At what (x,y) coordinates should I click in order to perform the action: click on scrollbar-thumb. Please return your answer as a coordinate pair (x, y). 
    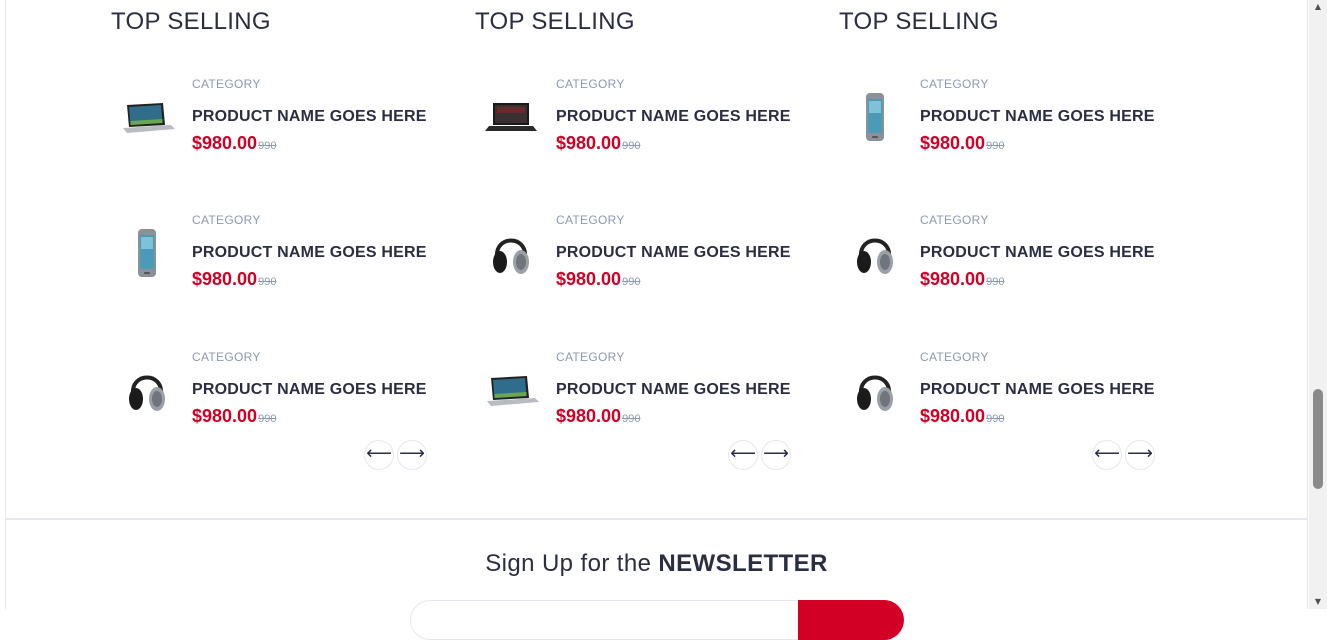
    Looking at the image, I should click on (1318, 439).